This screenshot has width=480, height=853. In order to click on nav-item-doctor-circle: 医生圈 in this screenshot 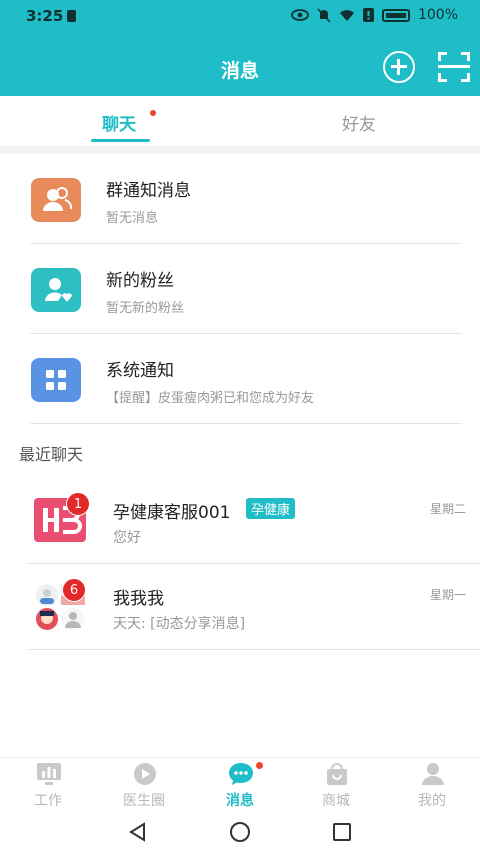, I will do `click(144, 785)`.